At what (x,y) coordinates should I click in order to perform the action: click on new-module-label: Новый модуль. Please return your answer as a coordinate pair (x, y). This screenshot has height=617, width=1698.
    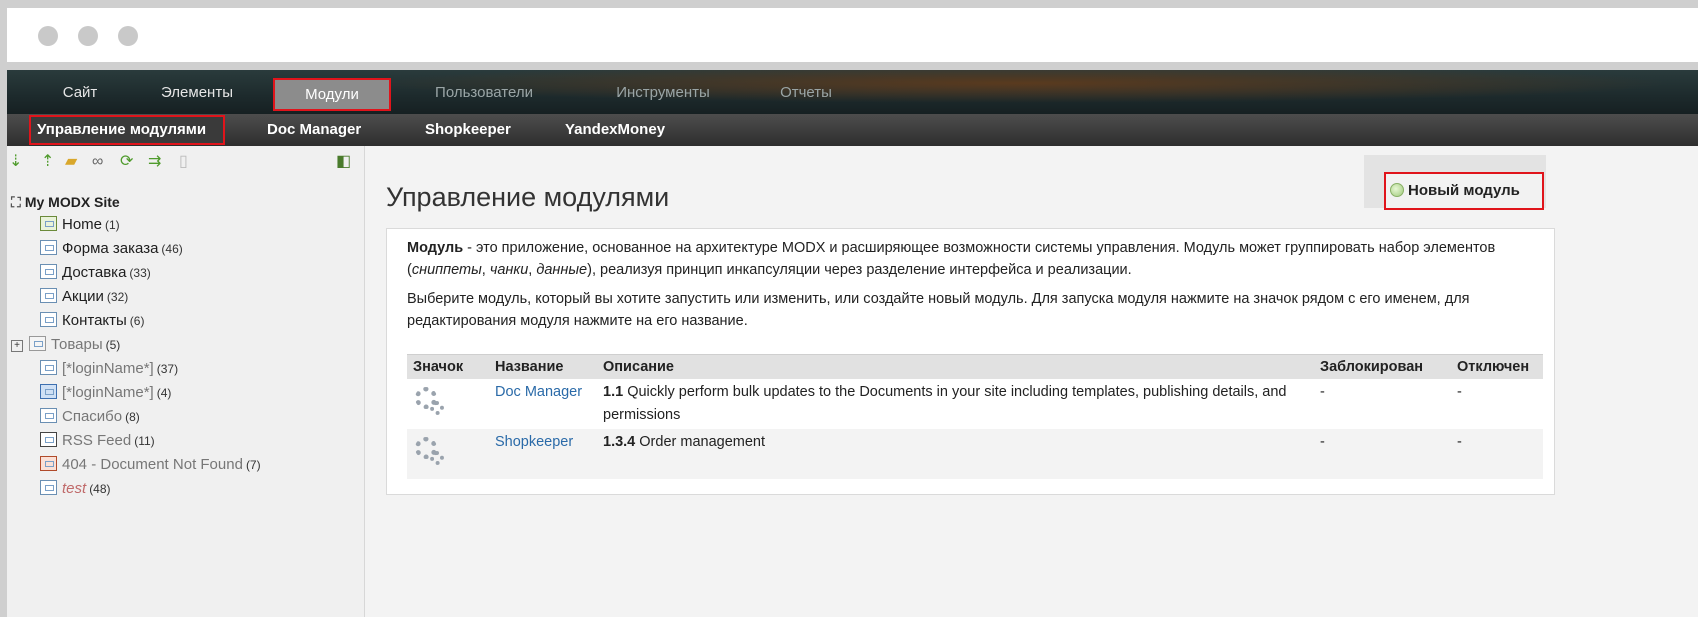
    Looking at the image, I should click on (1464, 190).